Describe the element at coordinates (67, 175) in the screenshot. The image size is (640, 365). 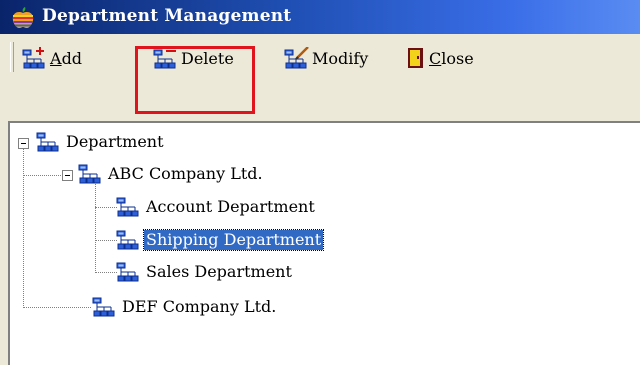
I see `collapse-toggle-abc` at that location.